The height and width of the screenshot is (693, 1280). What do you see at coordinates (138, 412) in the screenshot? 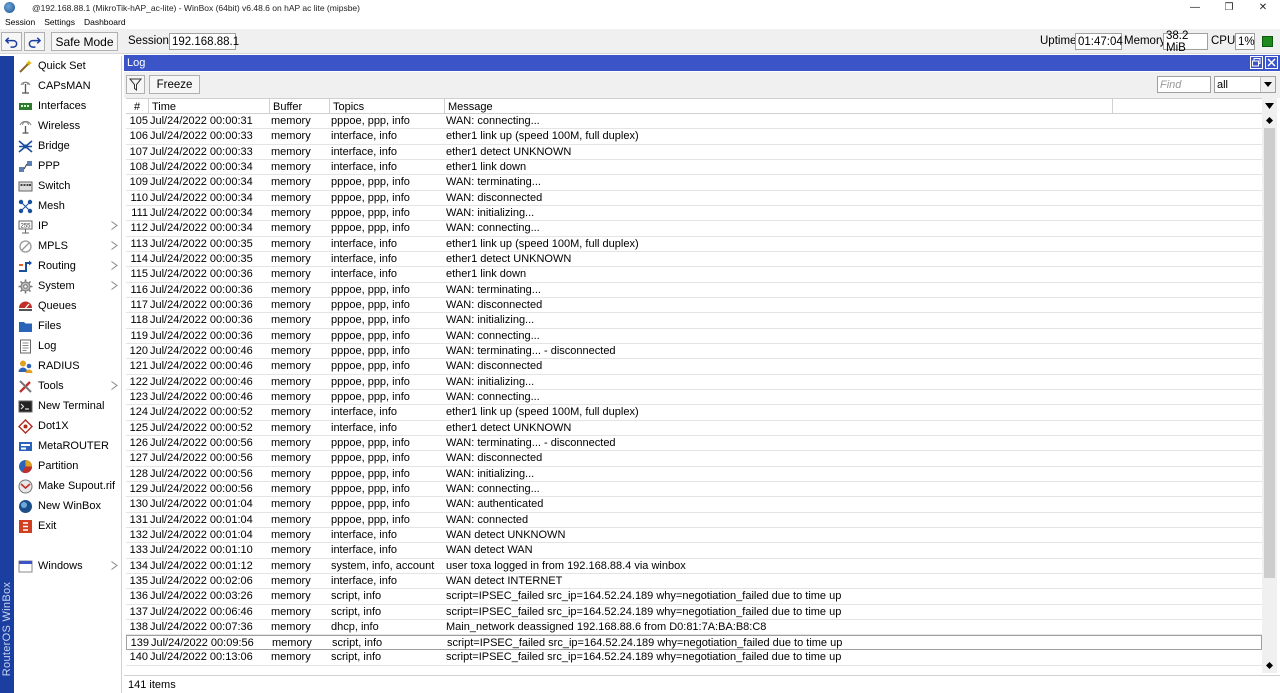
I see `cell-number: 124` at bounding box center [138, 412].